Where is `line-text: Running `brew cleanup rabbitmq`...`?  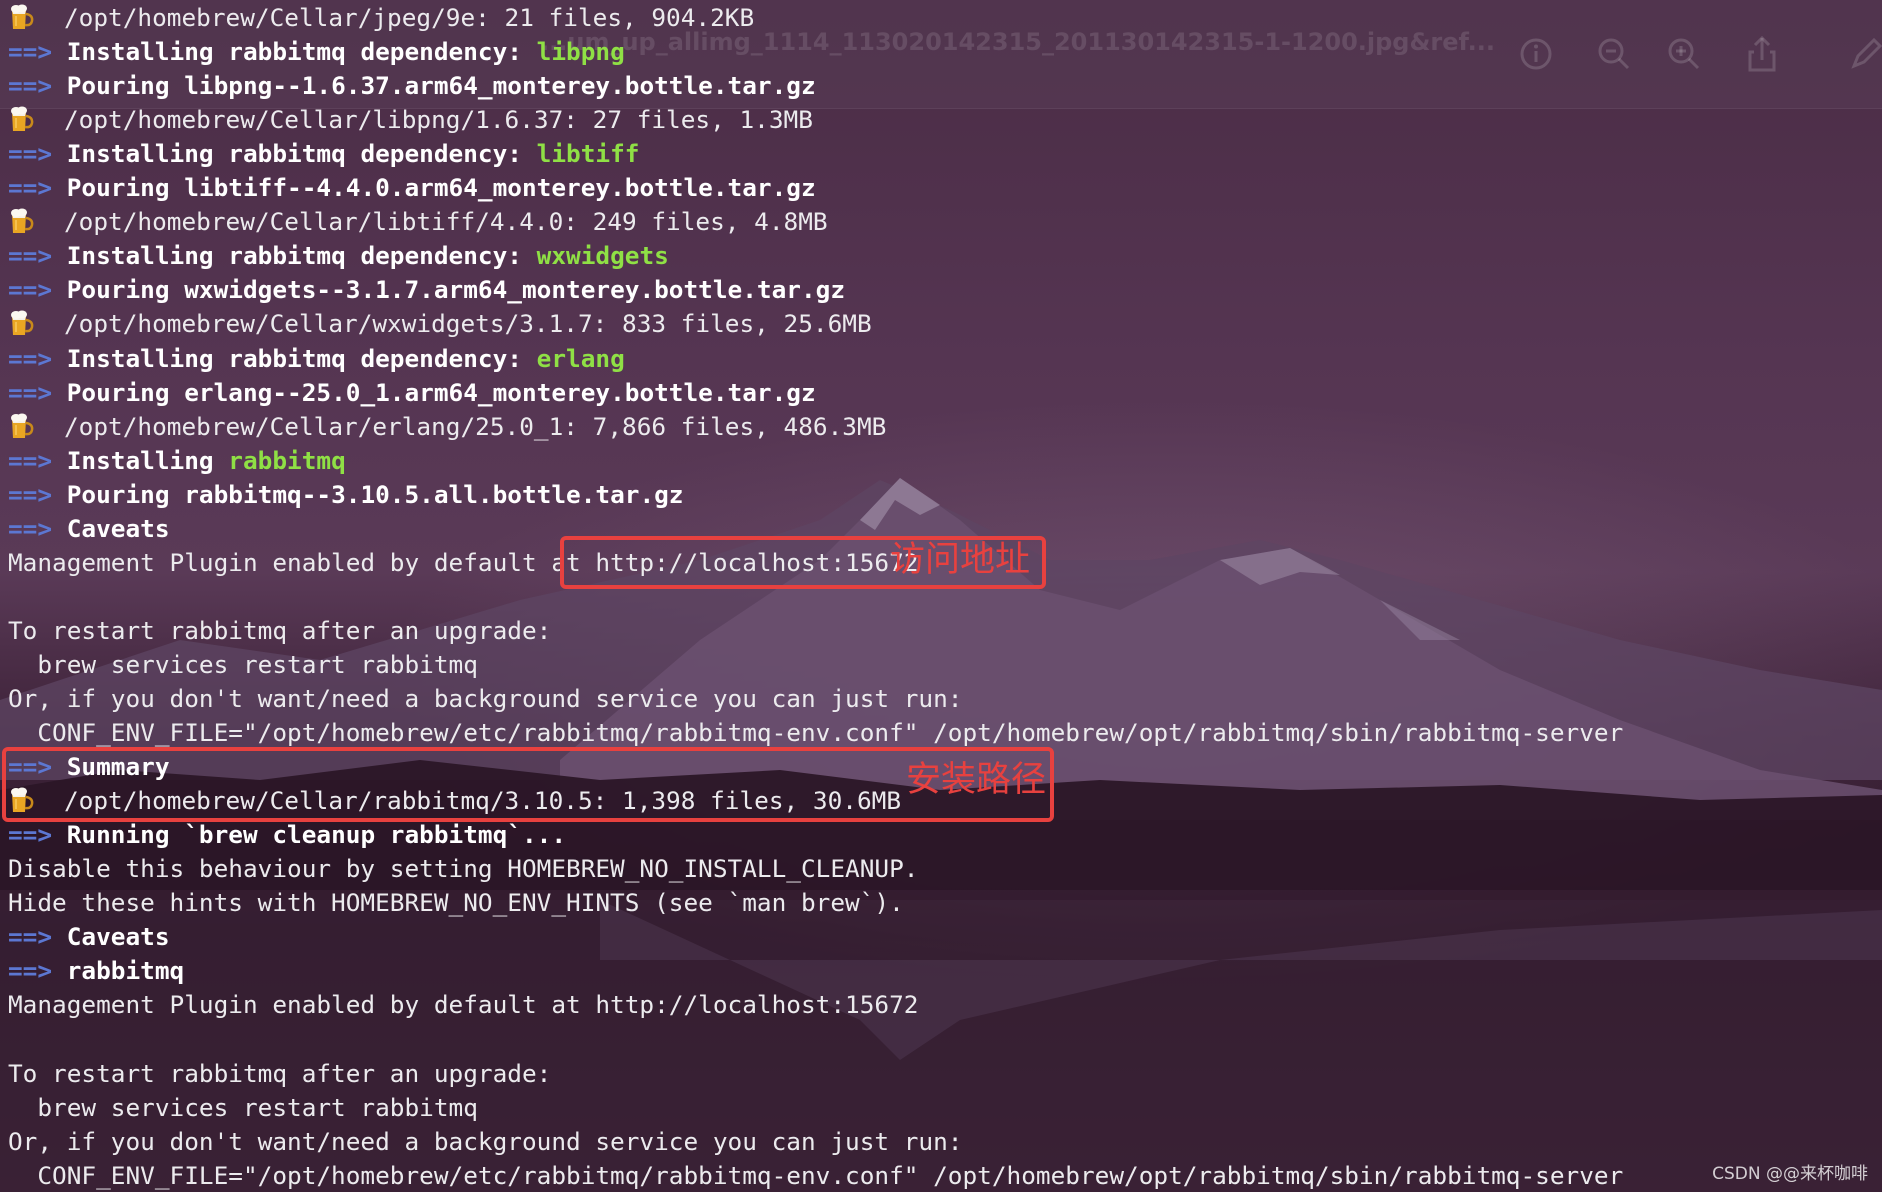
line-text: Running `brew cleanup rabbitmq`... is located at coordinates (316, 835).